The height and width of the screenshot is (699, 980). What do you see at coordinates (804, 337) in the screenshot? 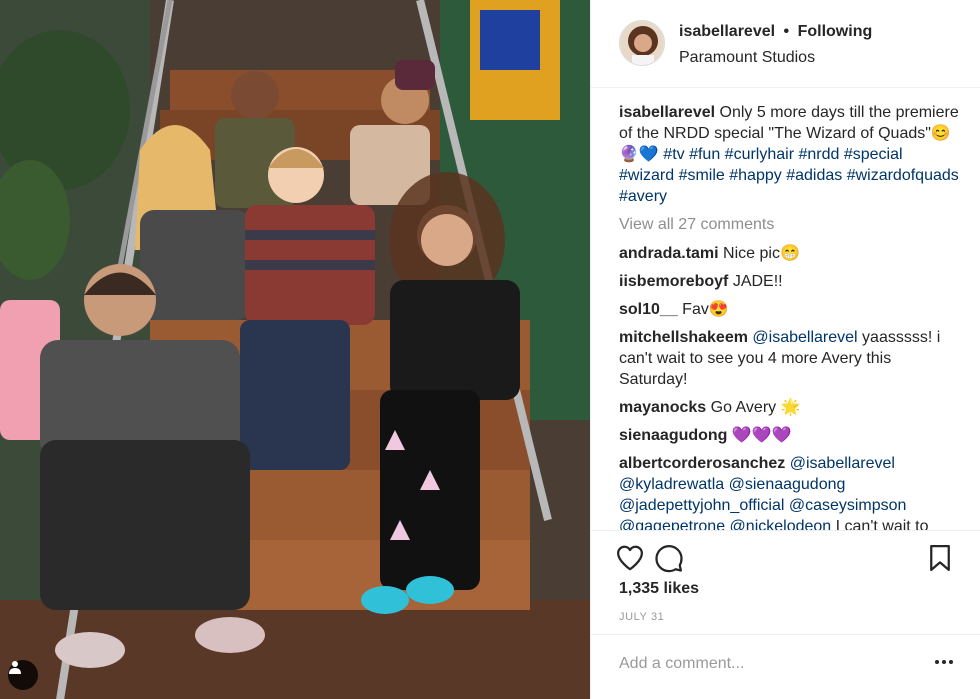
I see `comment-mention: @isabellarevel` at bounding box center [804, 337].